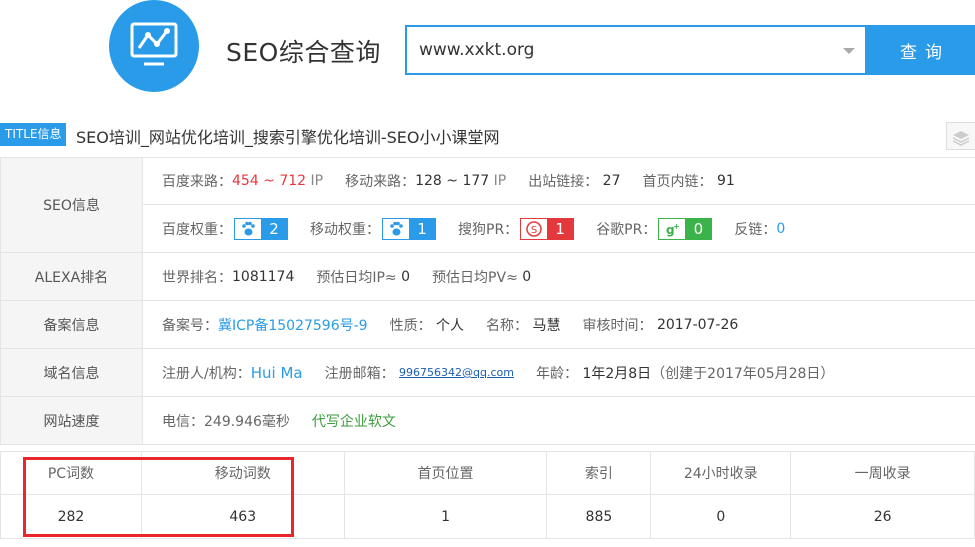 The height and width of the screenshot is (547, 975). Describe the element at coordinates (72, 276) in the screenshot. I see `alexa-label: ALEXA排名` at that location.